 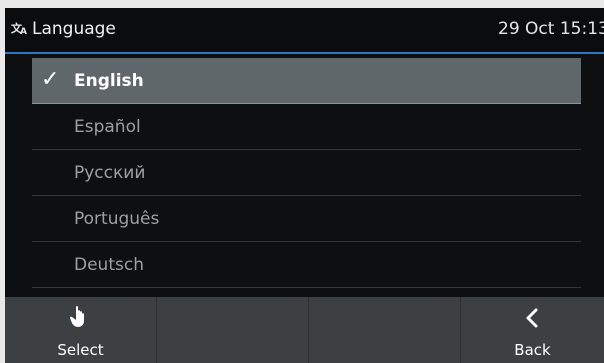 I want to click on language-item-english: ✓ English, so click(x=306, y=81).